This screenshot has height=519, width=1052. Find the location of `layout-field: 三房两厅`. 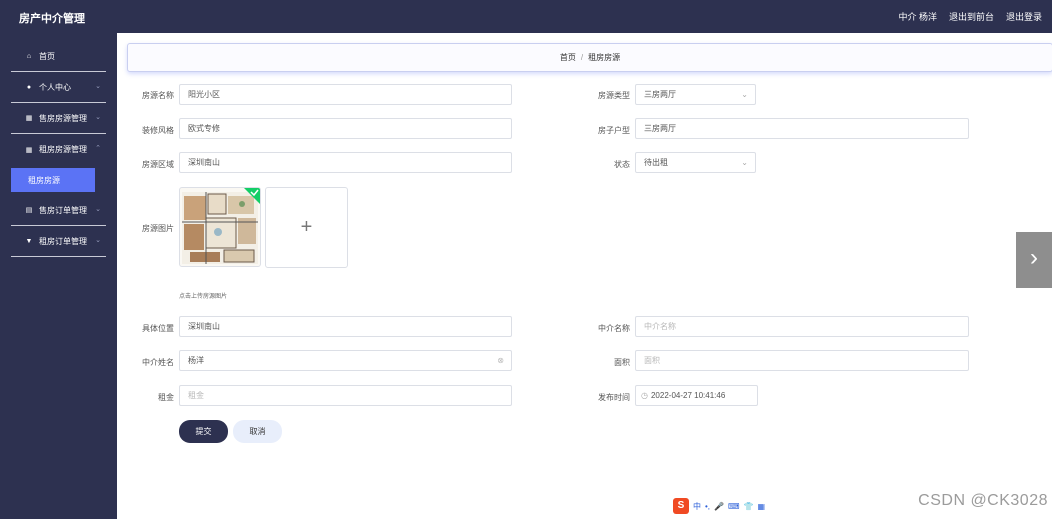

layout-field: 三房两厅 is located at coordinates (802, 128).